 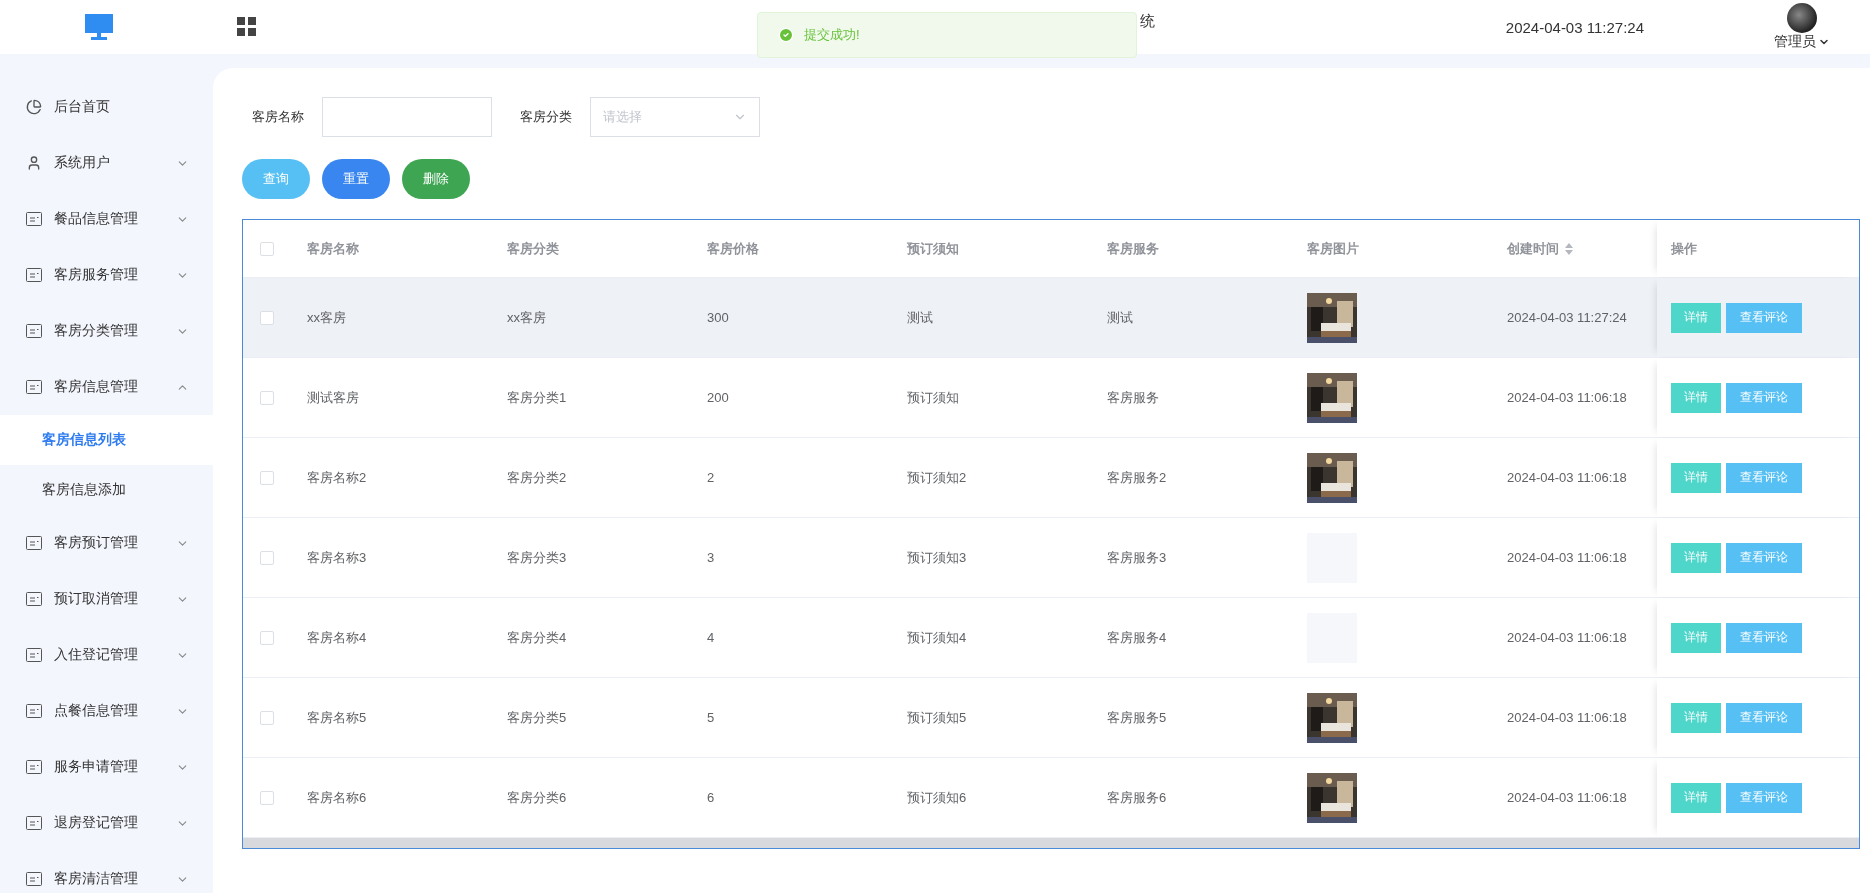 What do you see at coordinates (1137, 717) in the screenshot?
I see `table-cell-text: 客房服务5` at bounding box center [1137, 717].